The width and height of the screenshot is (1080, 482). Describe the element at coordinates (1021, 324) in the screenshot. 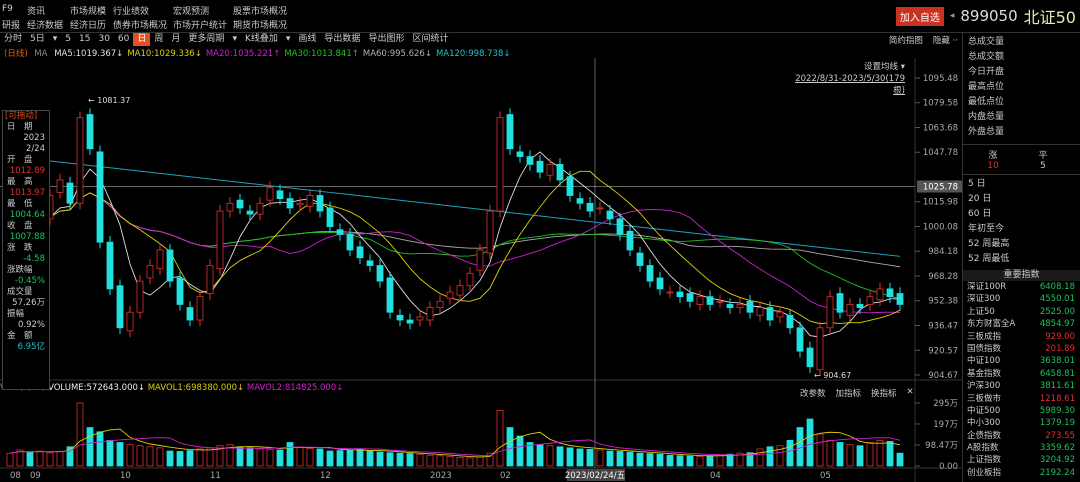

I see `index-row: 东方财富全A 4854.97` at that location.